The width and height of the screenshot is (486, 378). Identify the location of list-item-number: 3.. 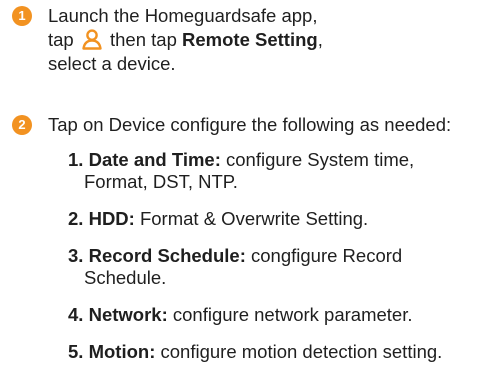
(76, 255).